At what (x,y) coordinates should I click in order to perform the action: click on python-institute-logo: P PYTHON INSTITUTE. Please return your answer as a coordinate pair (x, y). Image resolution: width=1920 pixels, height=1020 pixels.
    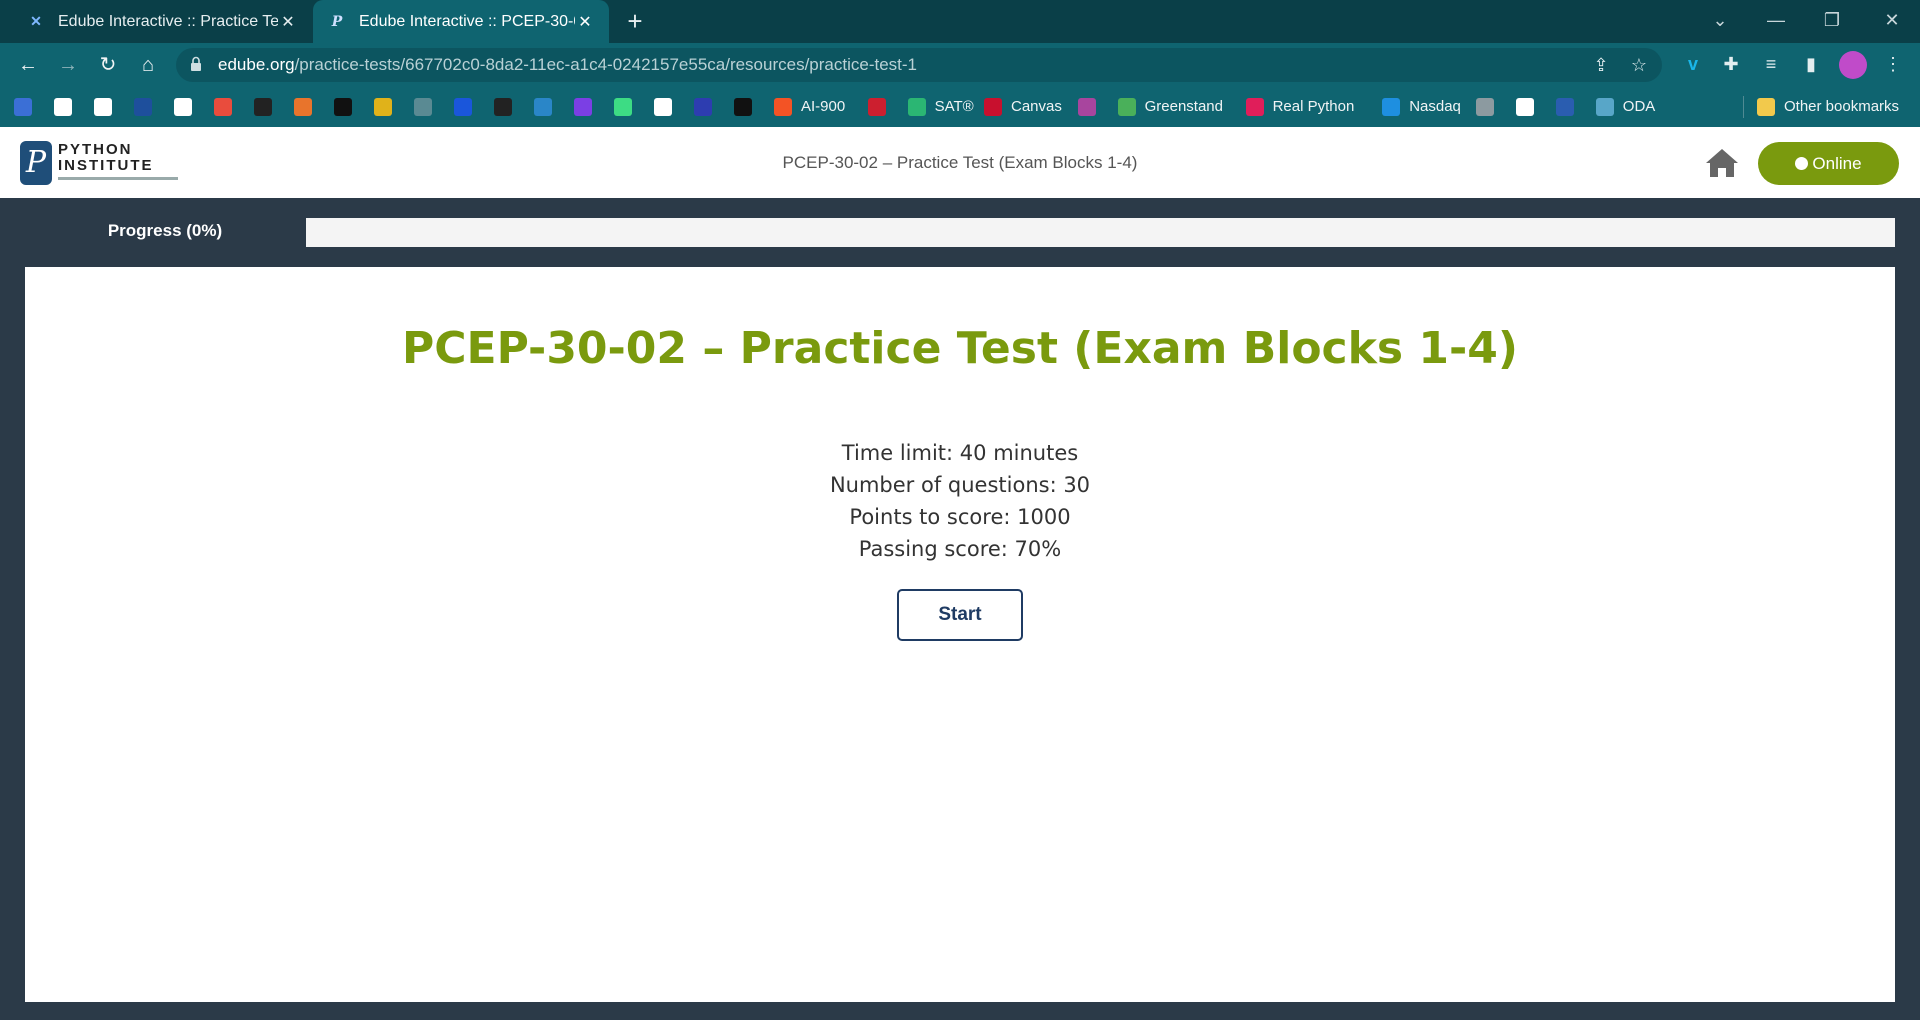
    Looking at the image, I should click on (100, 164).